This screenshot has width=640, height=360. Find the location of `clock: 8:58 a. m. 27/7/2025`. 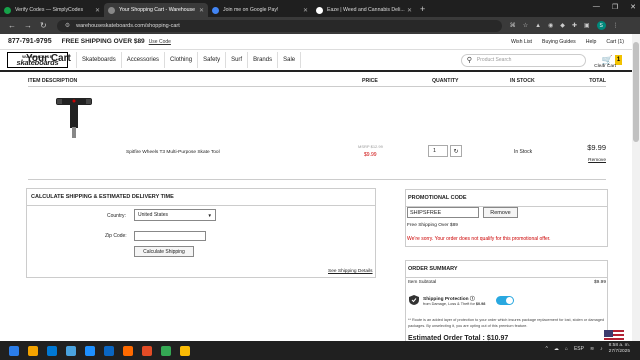

clock: 8:58 a. m. 27/7/2025 is located at coordinates (619, 349).